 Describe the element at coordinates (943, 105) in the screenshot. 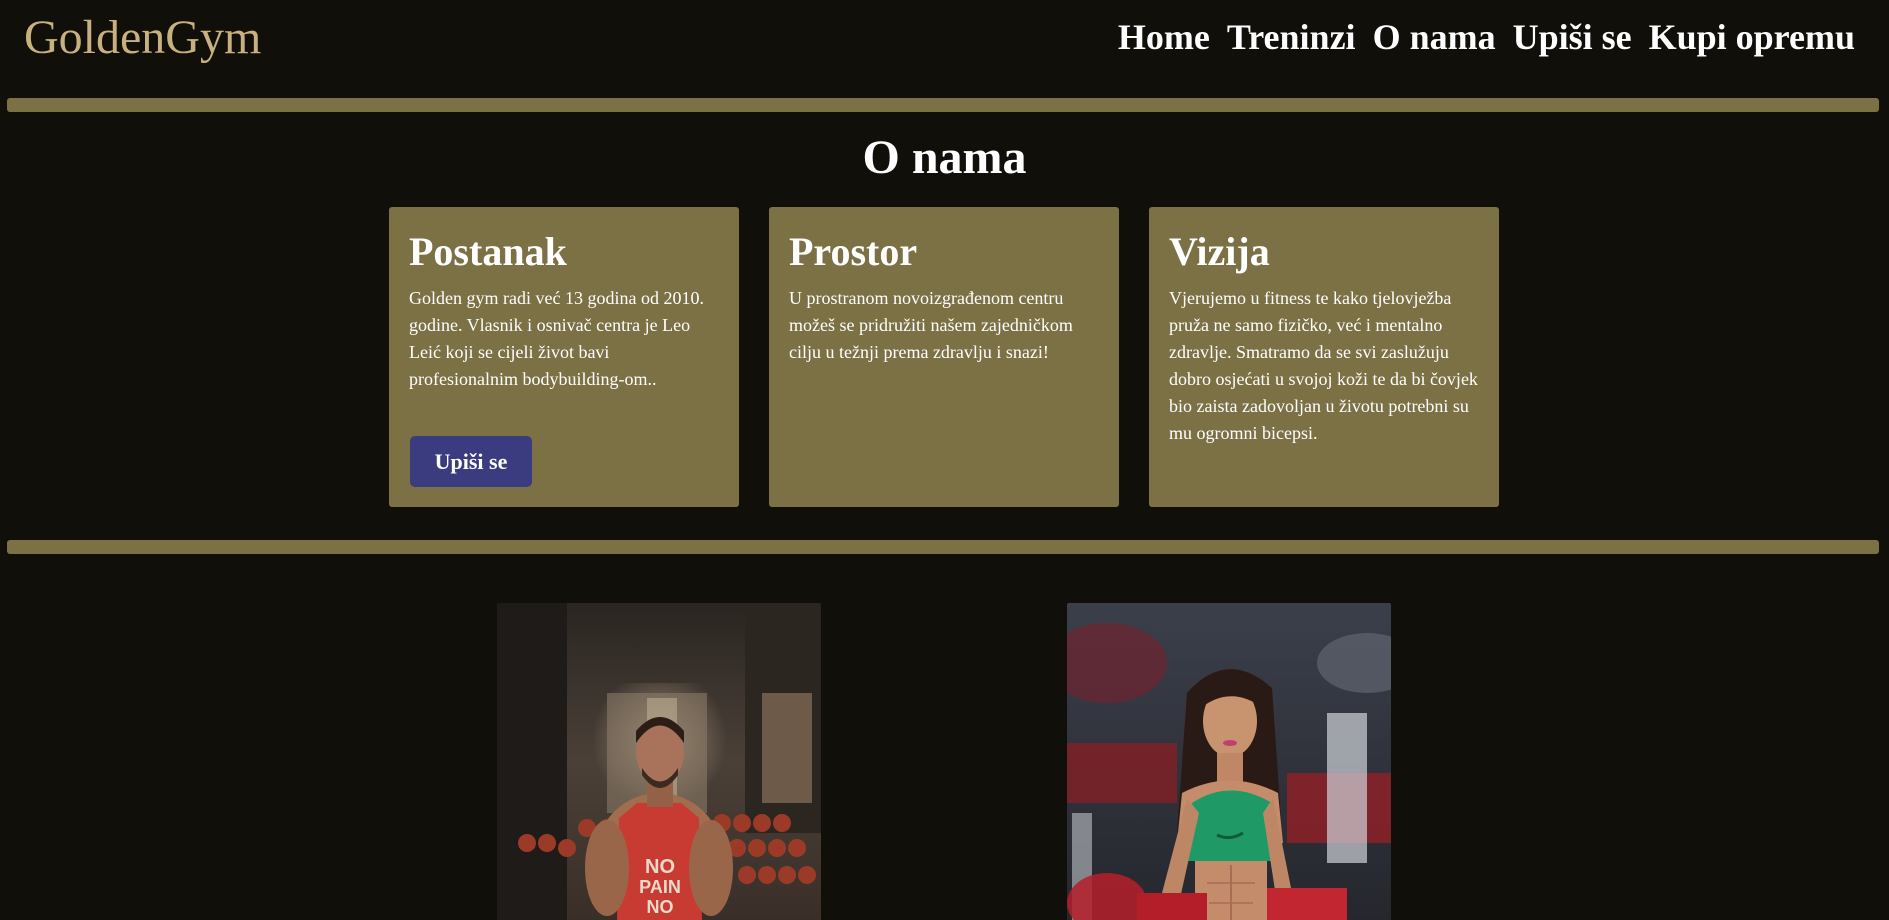

I see `top-divider` at that location.